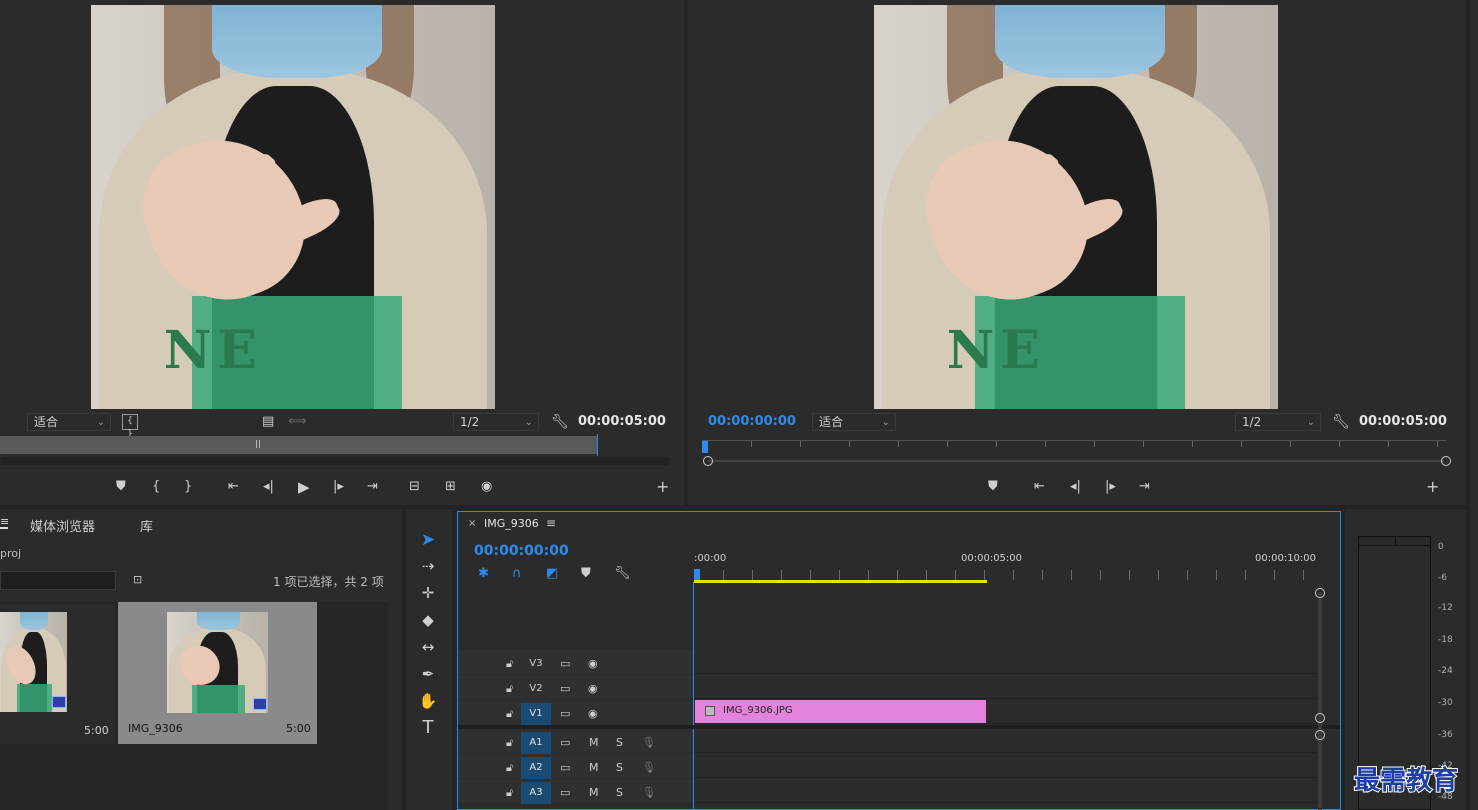 The width and height of the screenshot is (1478, 810). What do you see at coordinates (428, 647) in the screenshot?
I see `slip-tool-icon: ↔` at bounding box center [428, 647].